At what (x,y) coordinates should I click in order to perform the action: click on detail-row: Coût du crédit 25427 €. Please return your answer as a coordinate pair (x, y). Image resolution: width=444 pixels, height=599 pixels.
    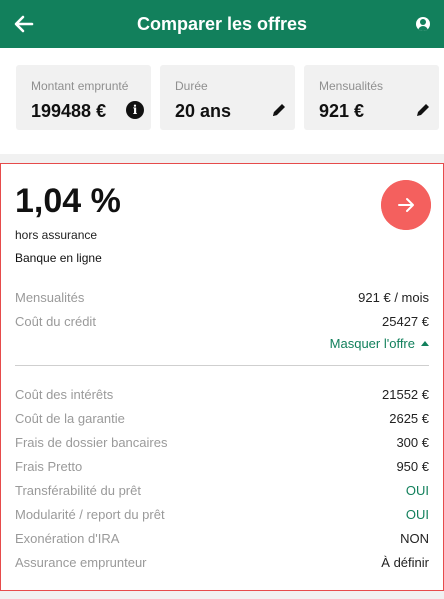
    Looking at the image, I should click on (222, 323).